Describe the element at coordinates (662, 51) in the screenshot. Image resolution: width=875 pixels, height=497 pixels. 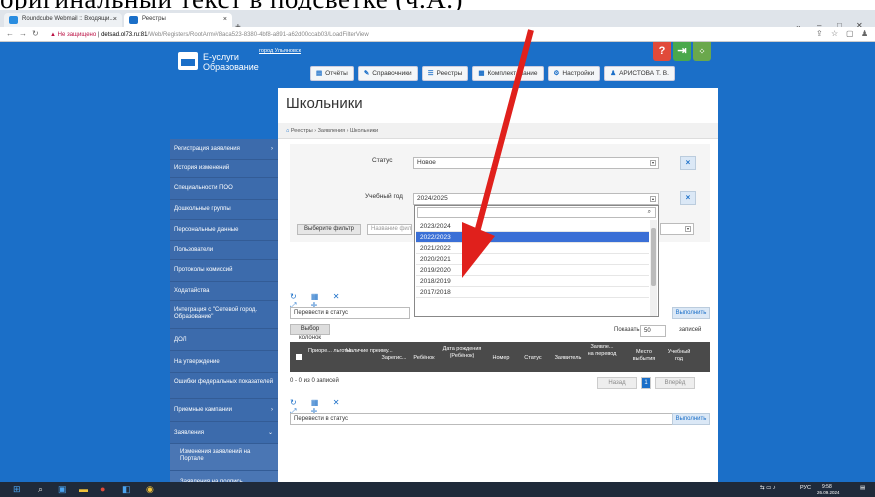
I see `help-button: ?` at that location.